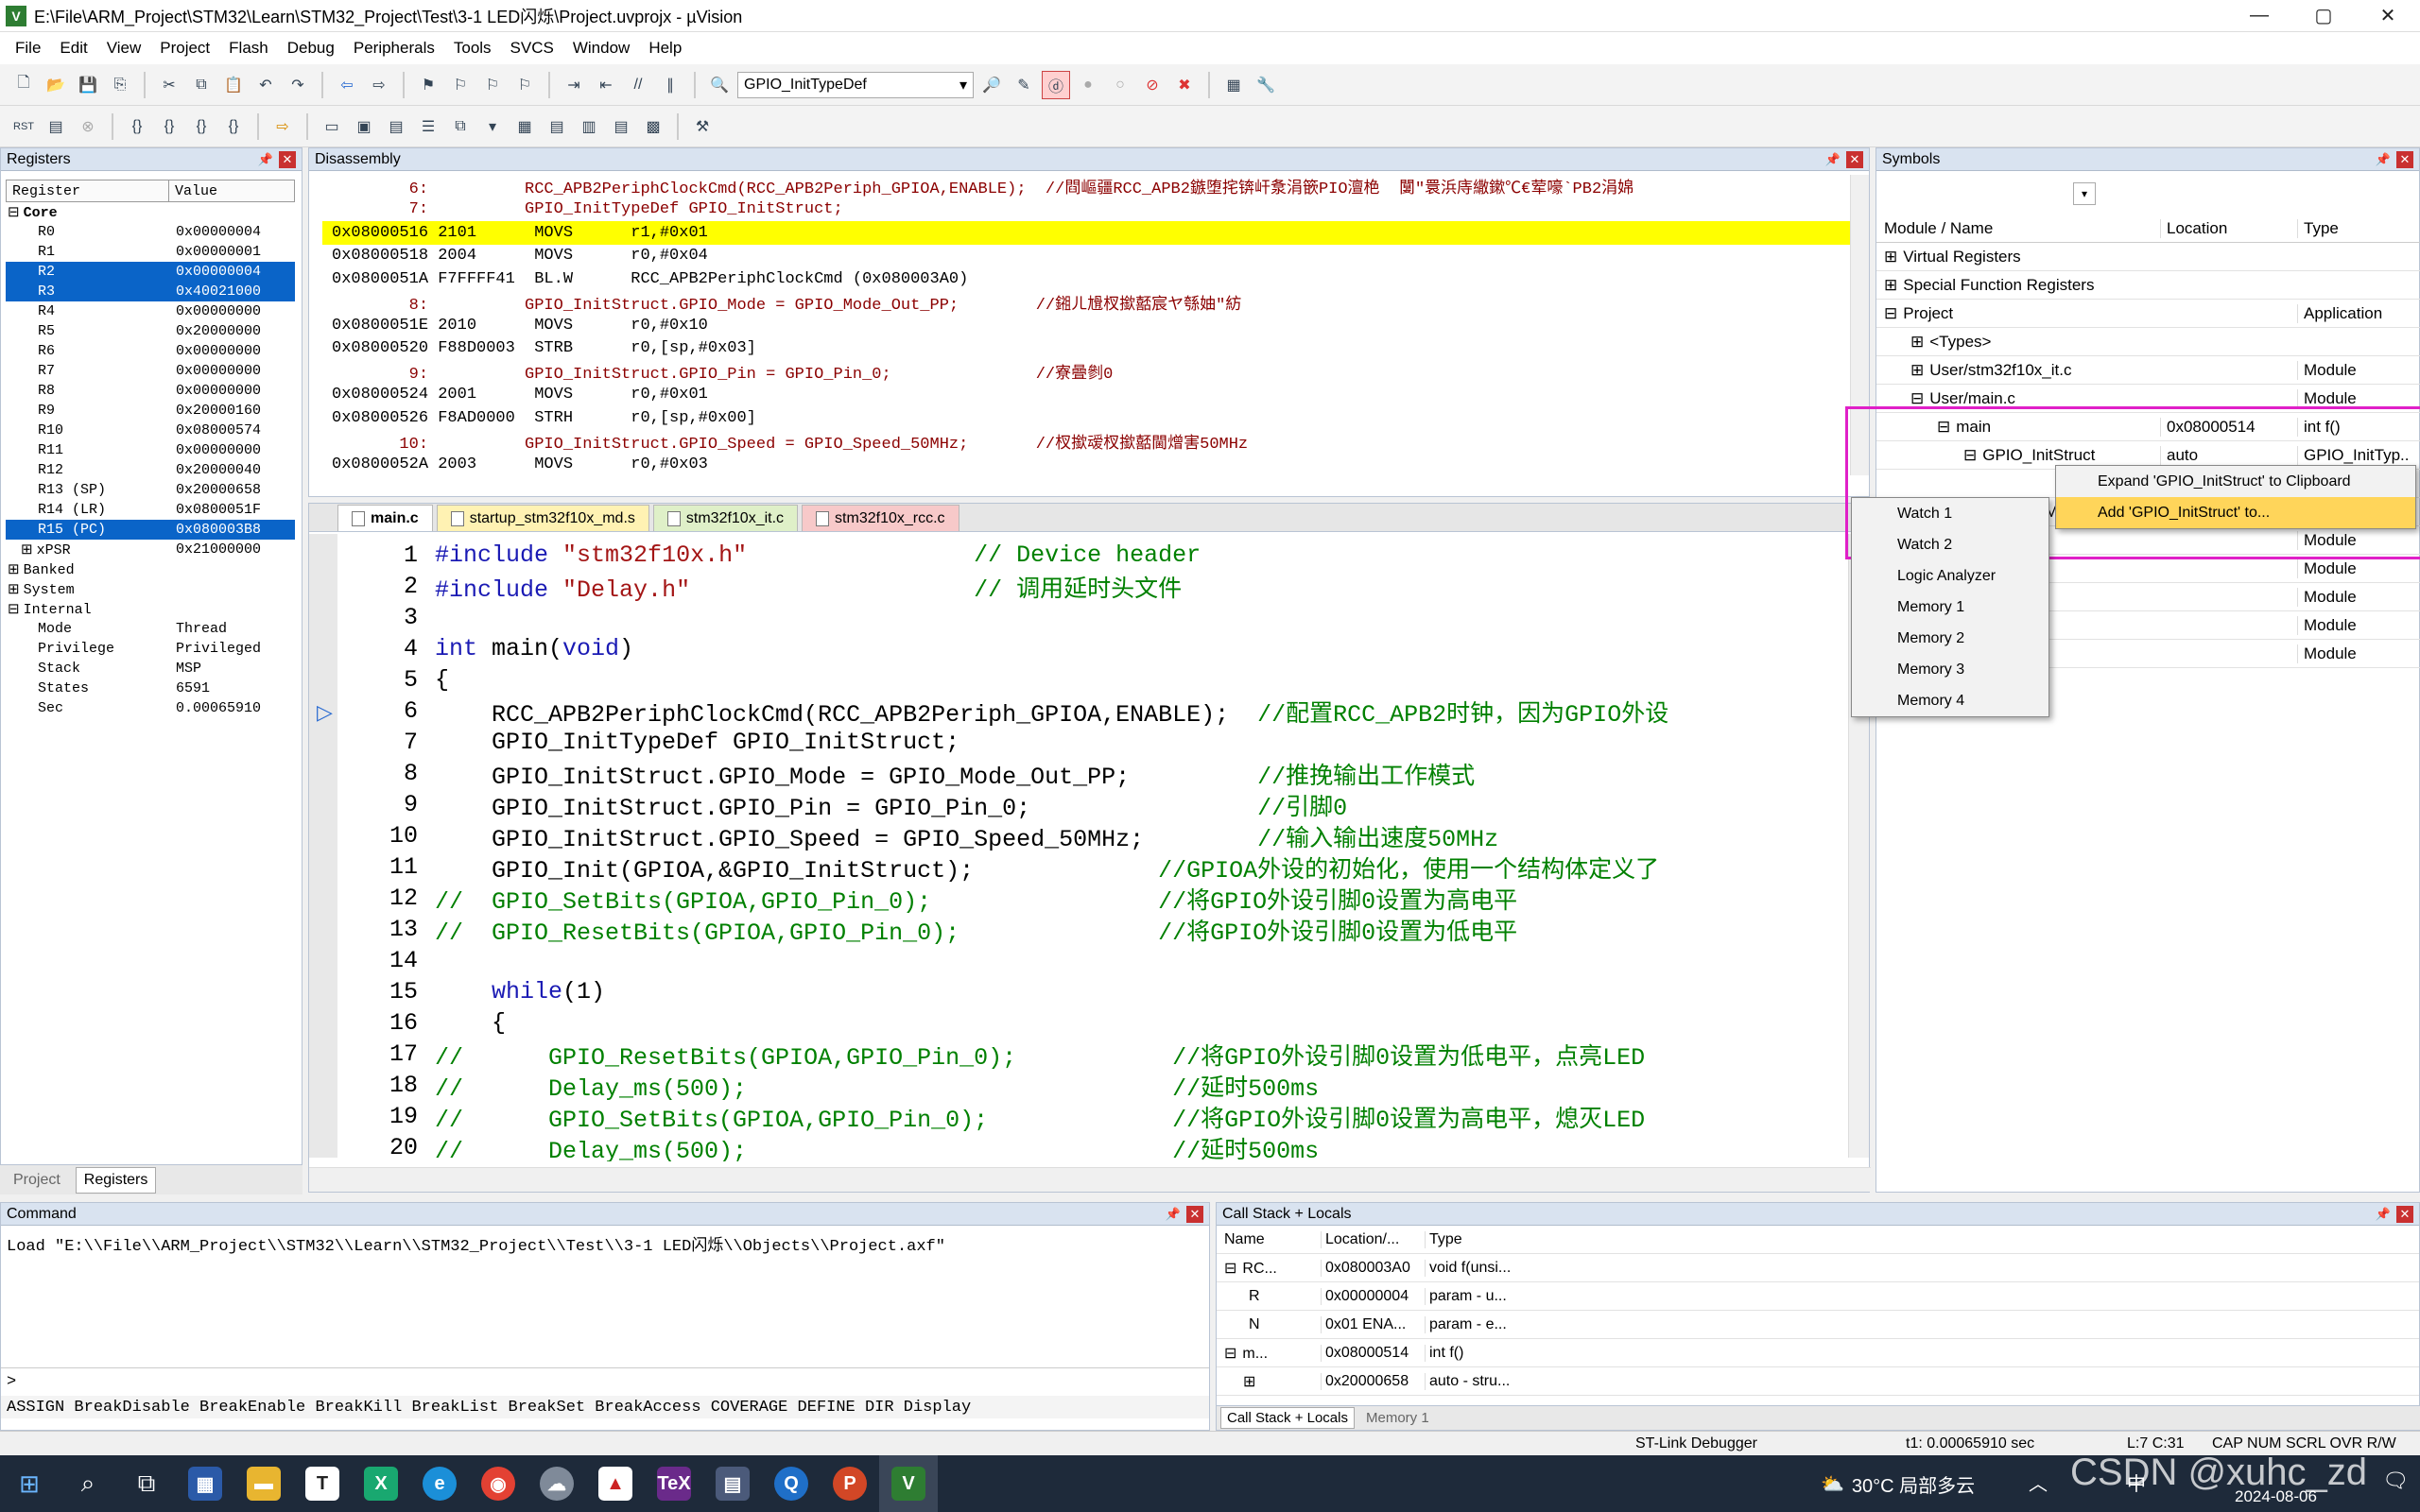 The width and height of the screenshot is (2420, 1512). I want to click on menu-peripherals: Peripherals, so click(394, 48).